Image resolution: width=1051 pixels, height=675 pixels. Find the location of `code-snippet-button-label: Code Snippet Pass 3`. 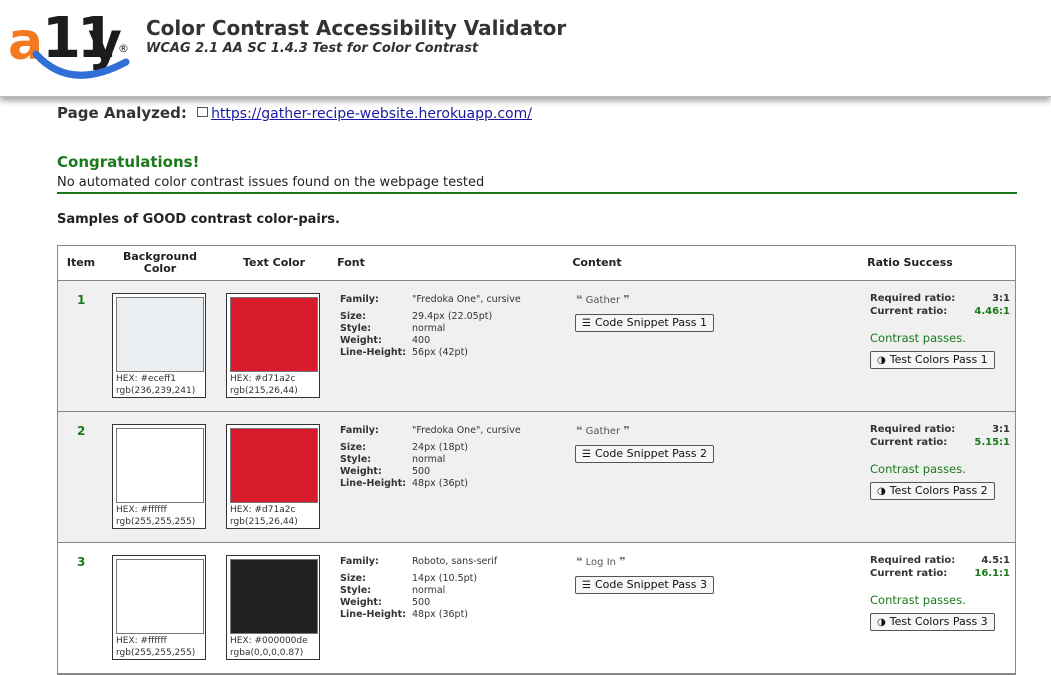

code-snippet-button-label: Code Snippet Pass 3 is located at coordinates (651, 584).